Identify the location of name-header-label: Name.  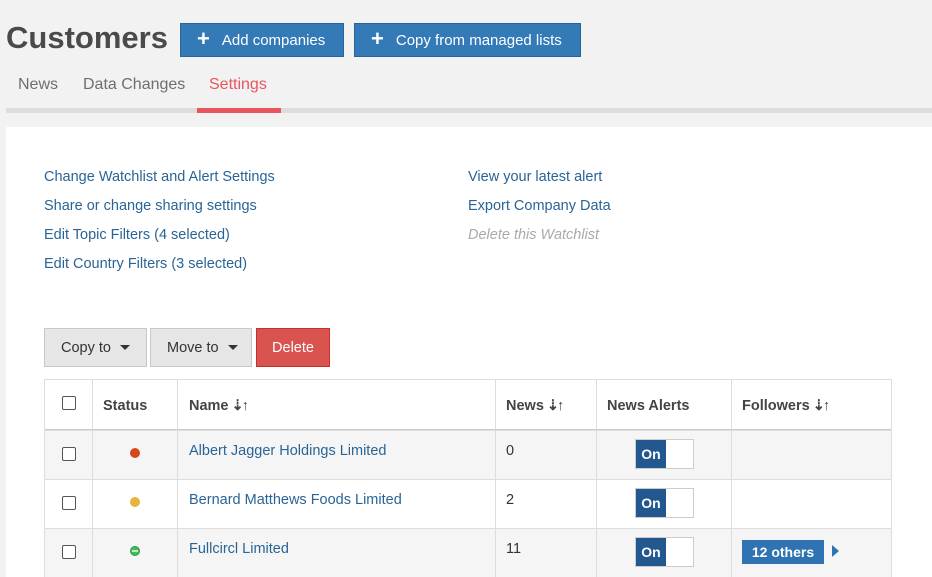
(209, 406).